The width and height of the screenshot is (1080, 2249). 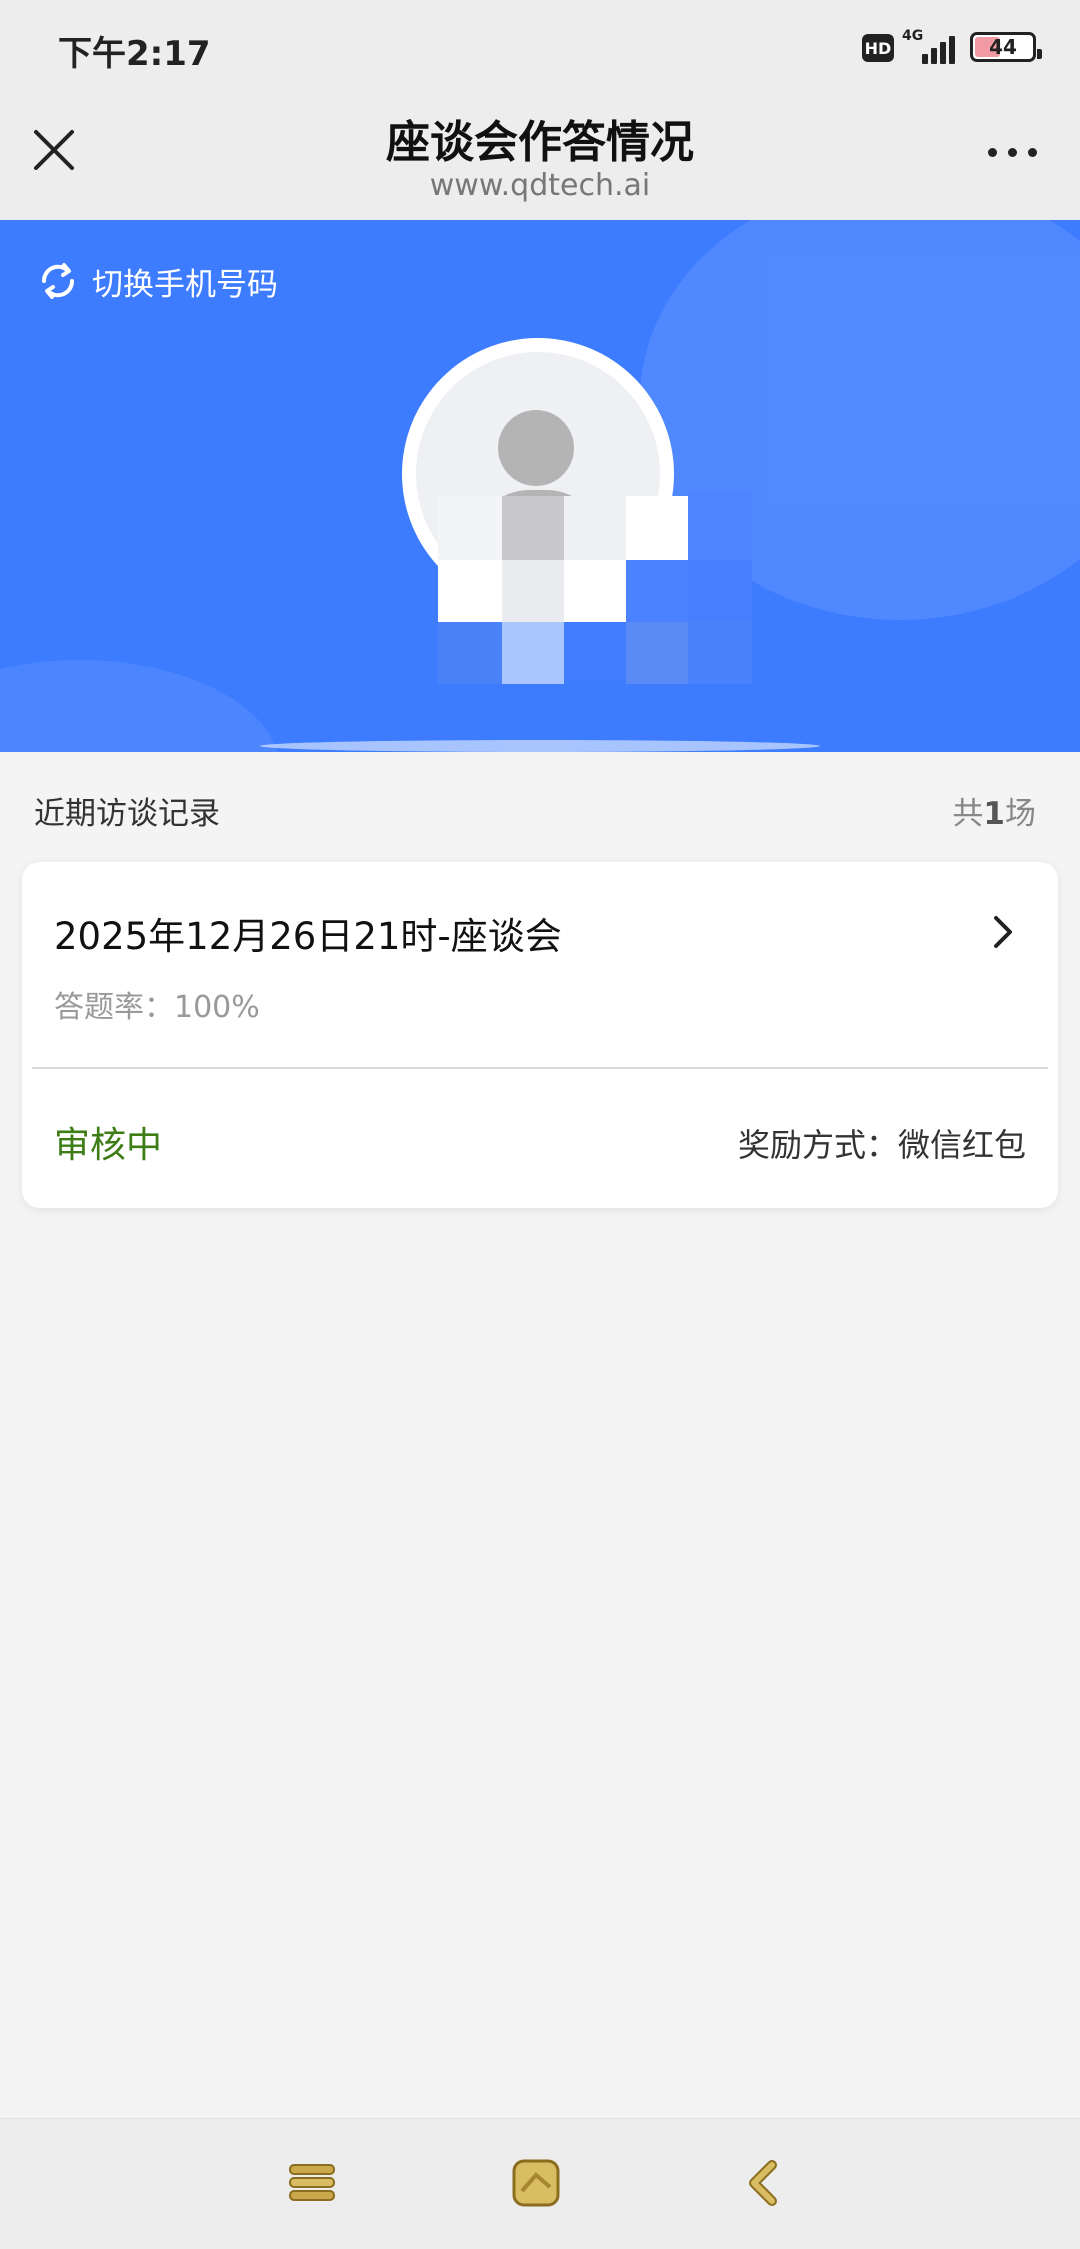 What do you see at coordinates (1003, 47) in the screenshot?
I see `battery-level: 44` at bounding box center [1003, 47].